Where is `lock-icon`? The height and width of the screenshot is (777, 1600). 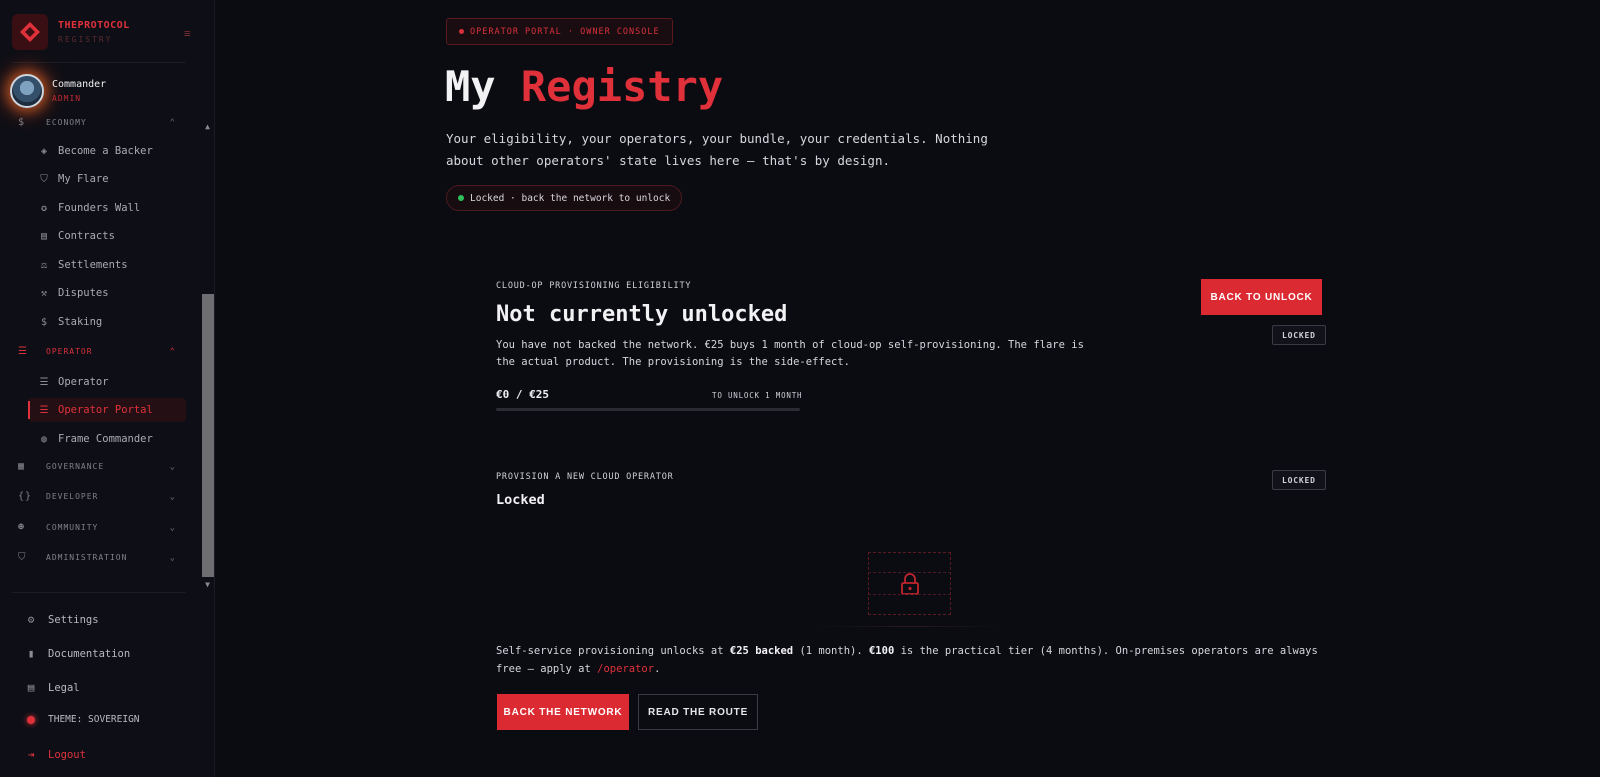
lock-icon is located at coordinates (909, 583).